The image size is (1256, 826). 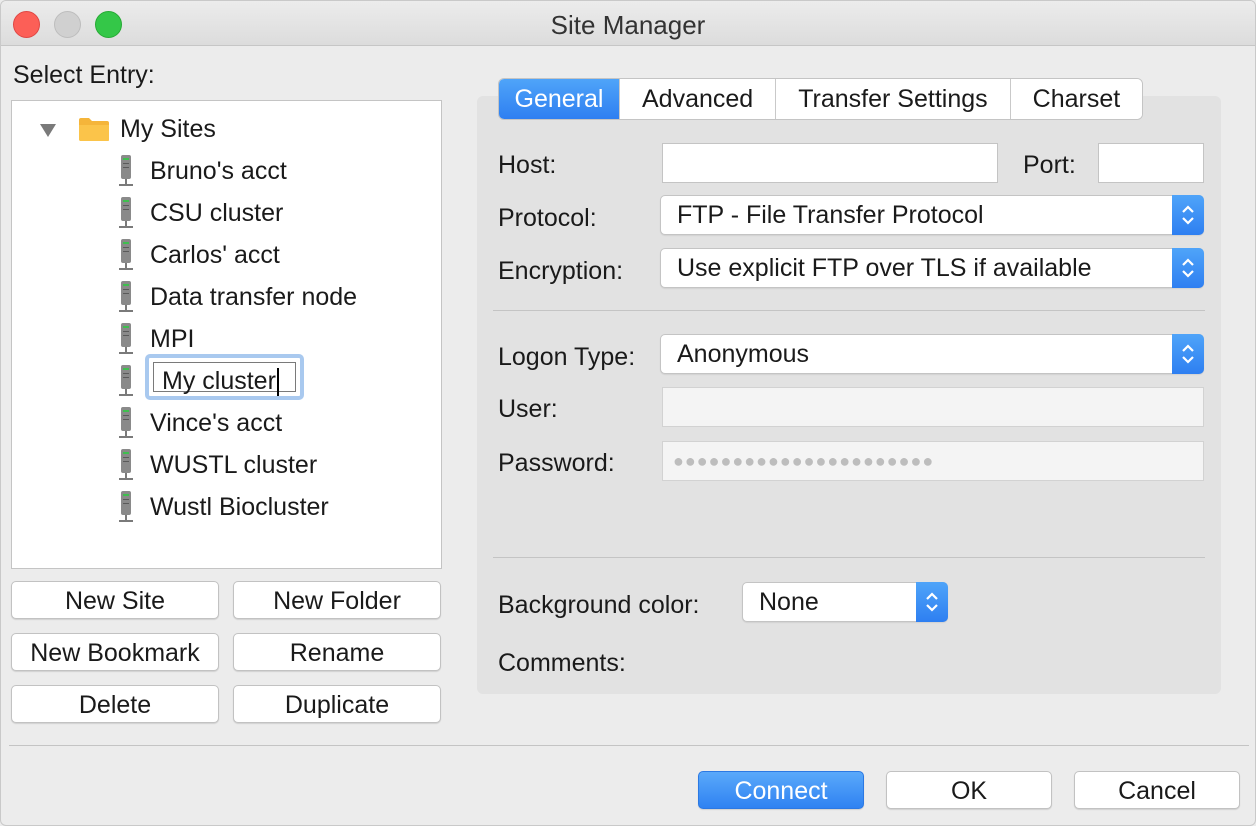 What do you see at coordinates (48, 130) in the screenshot?
I see `disclosure-triangle-icon` at bounding box center [48, 130].